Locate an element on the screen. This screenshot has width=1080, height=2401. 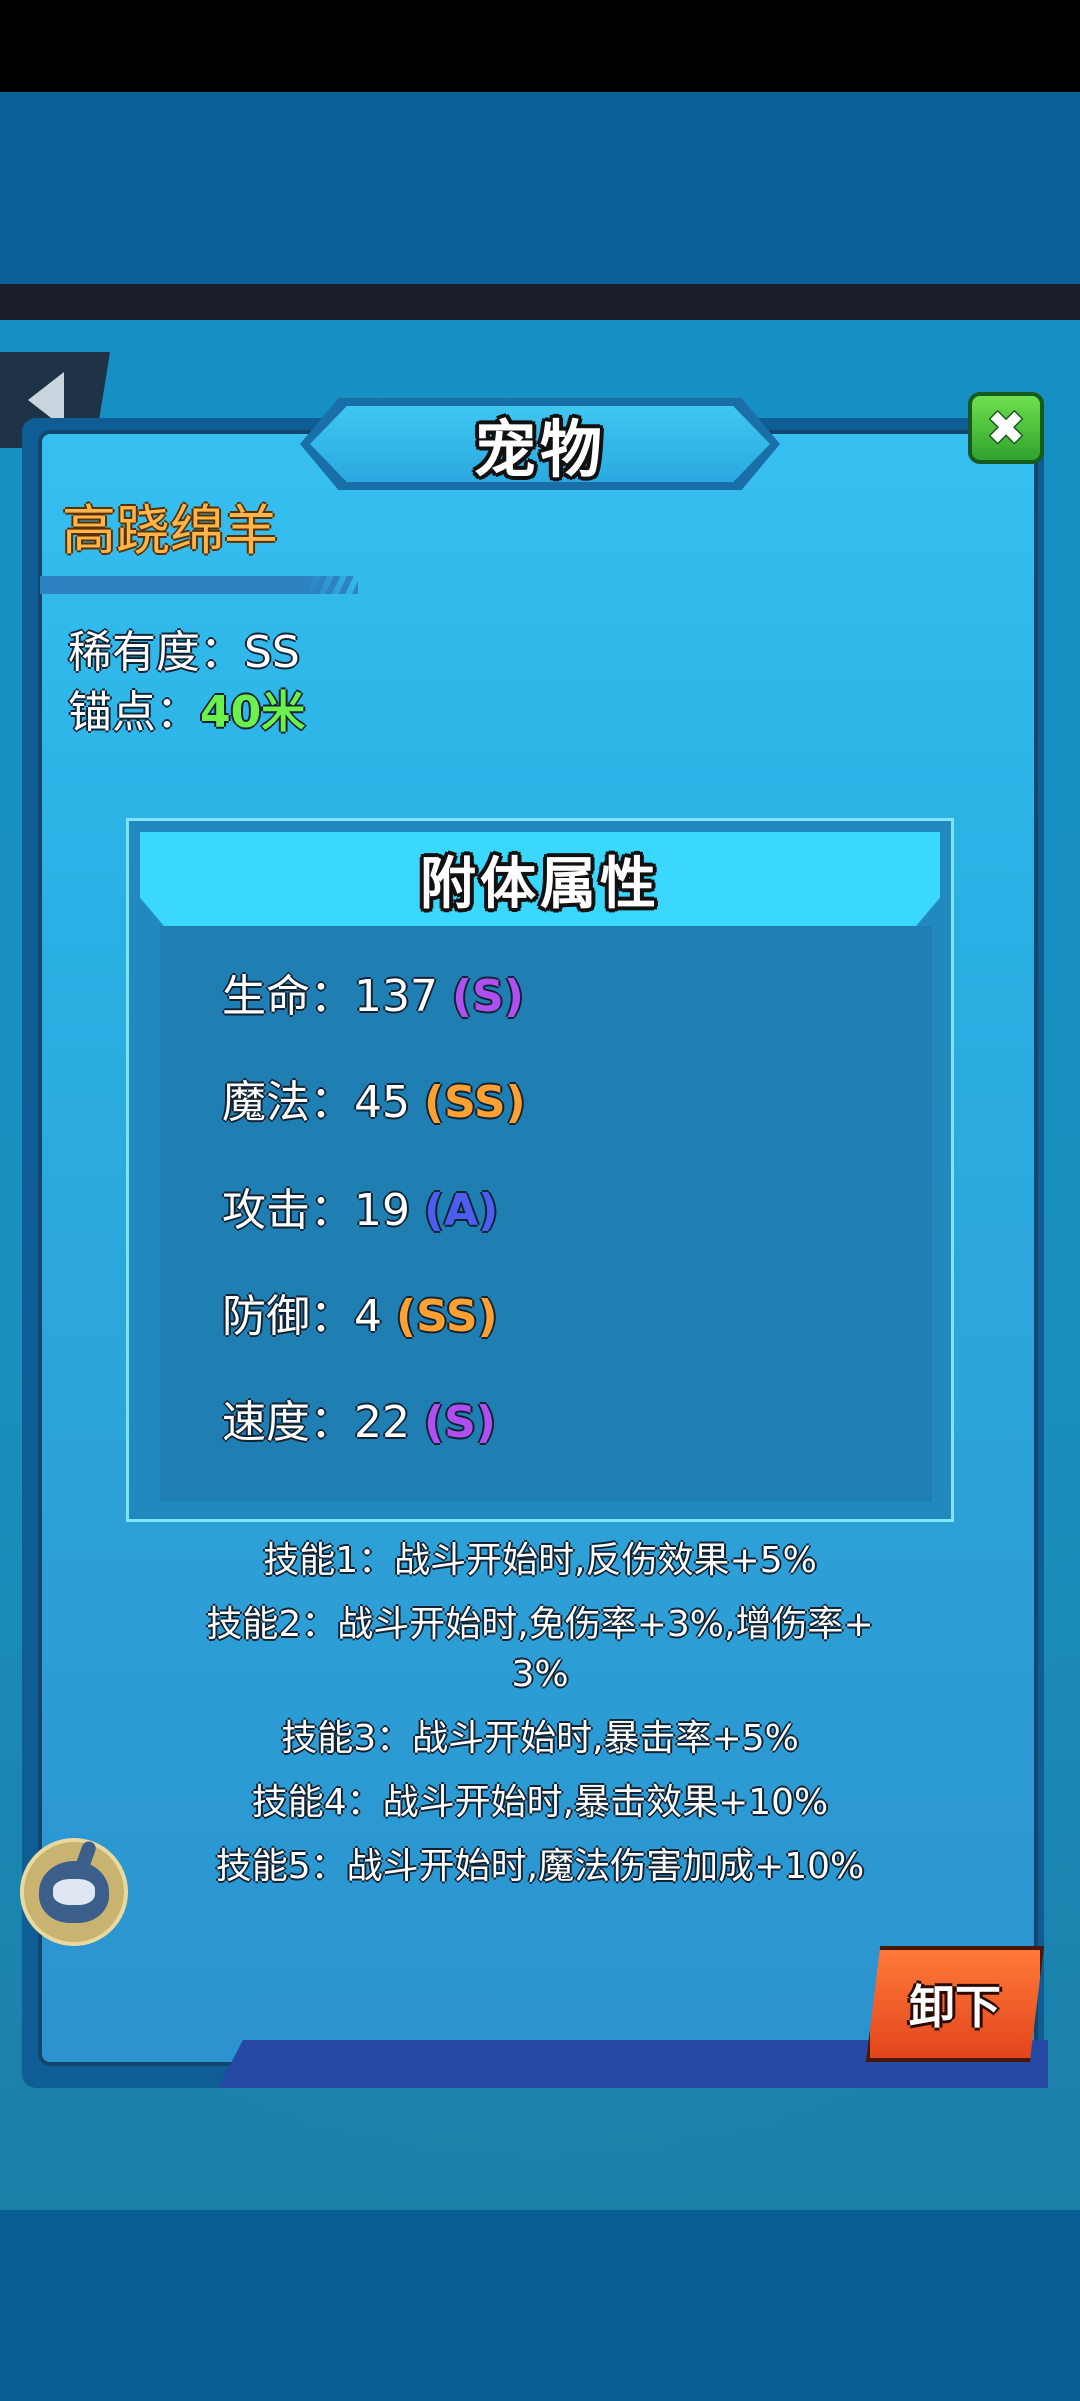
attribute-row-speed: 速度：22 (S) is located at coordinates (359, 1418).